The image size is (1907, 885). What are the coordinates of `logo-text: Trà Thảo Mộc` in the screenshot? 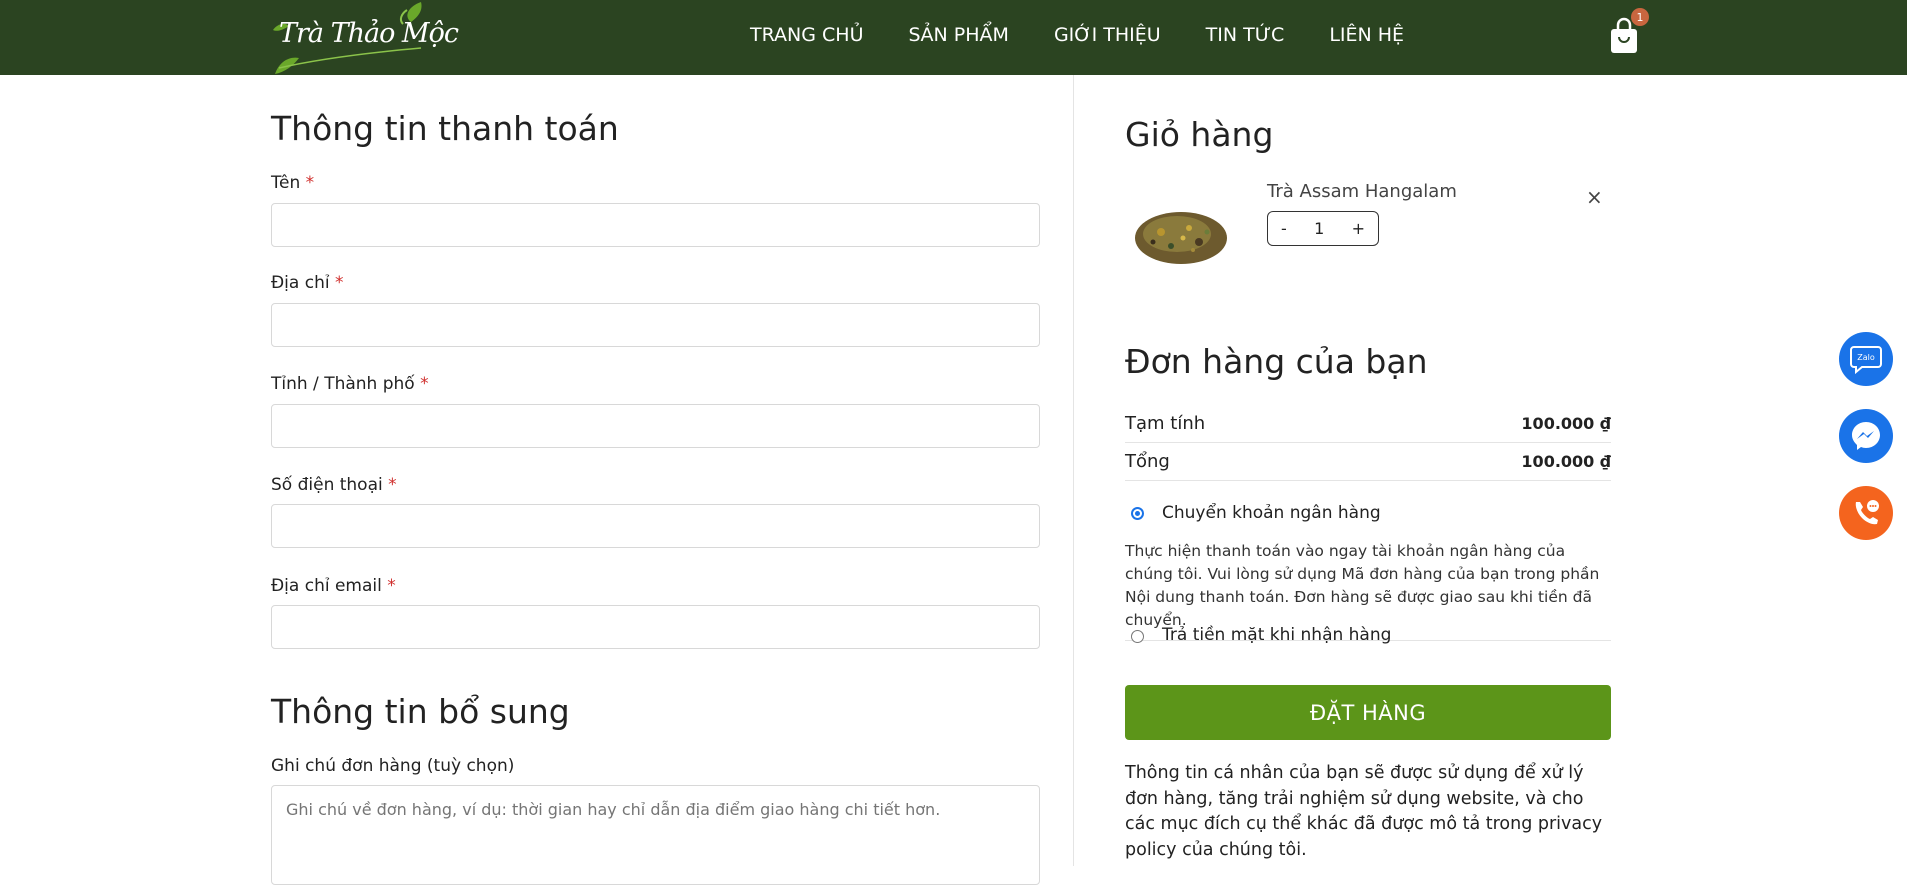 It's located at (369, 33).